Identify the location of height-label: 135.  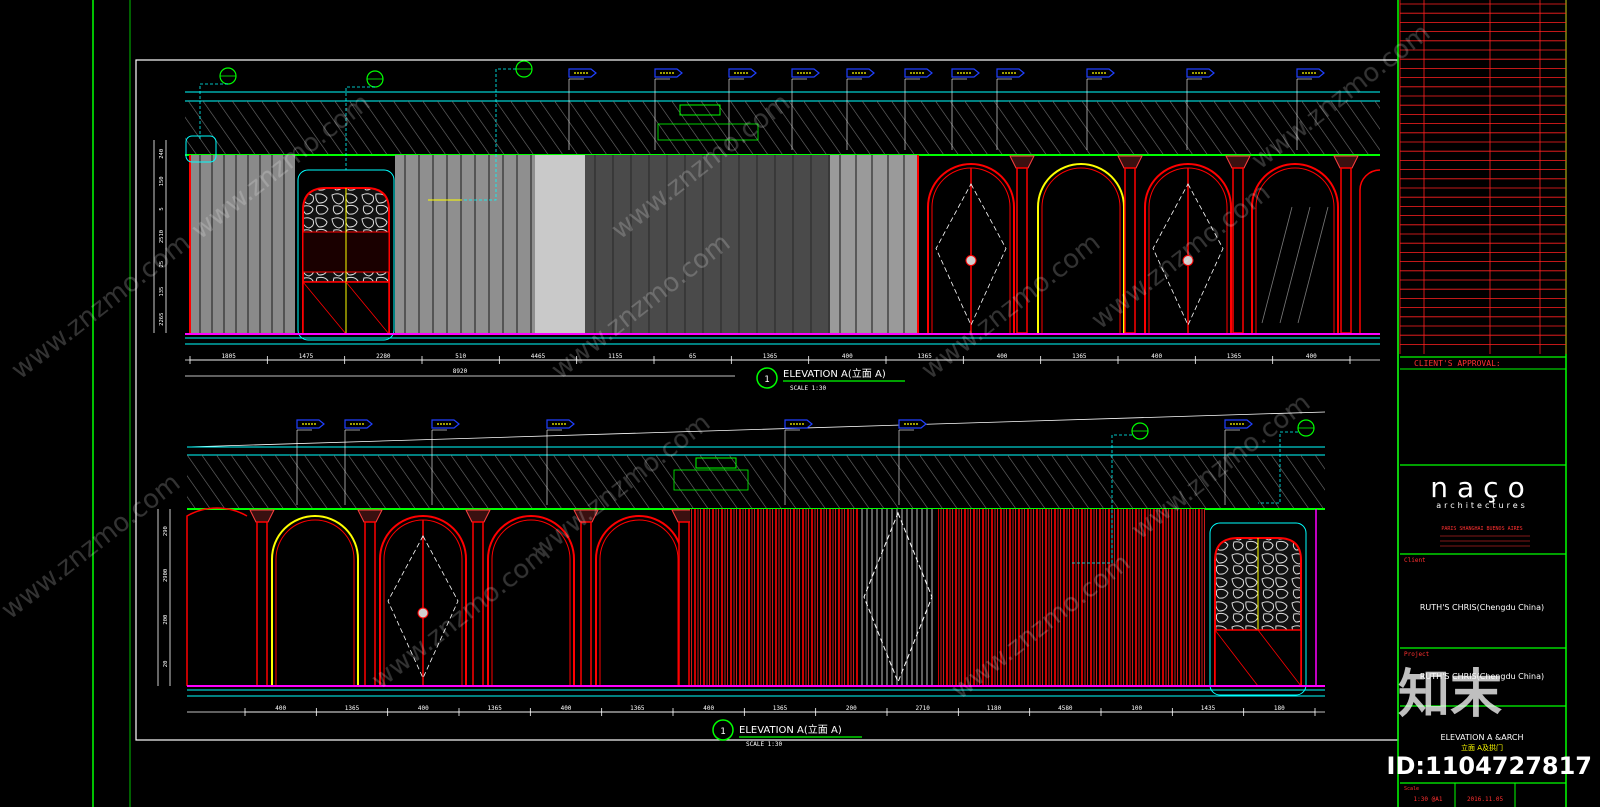
(162, 292).